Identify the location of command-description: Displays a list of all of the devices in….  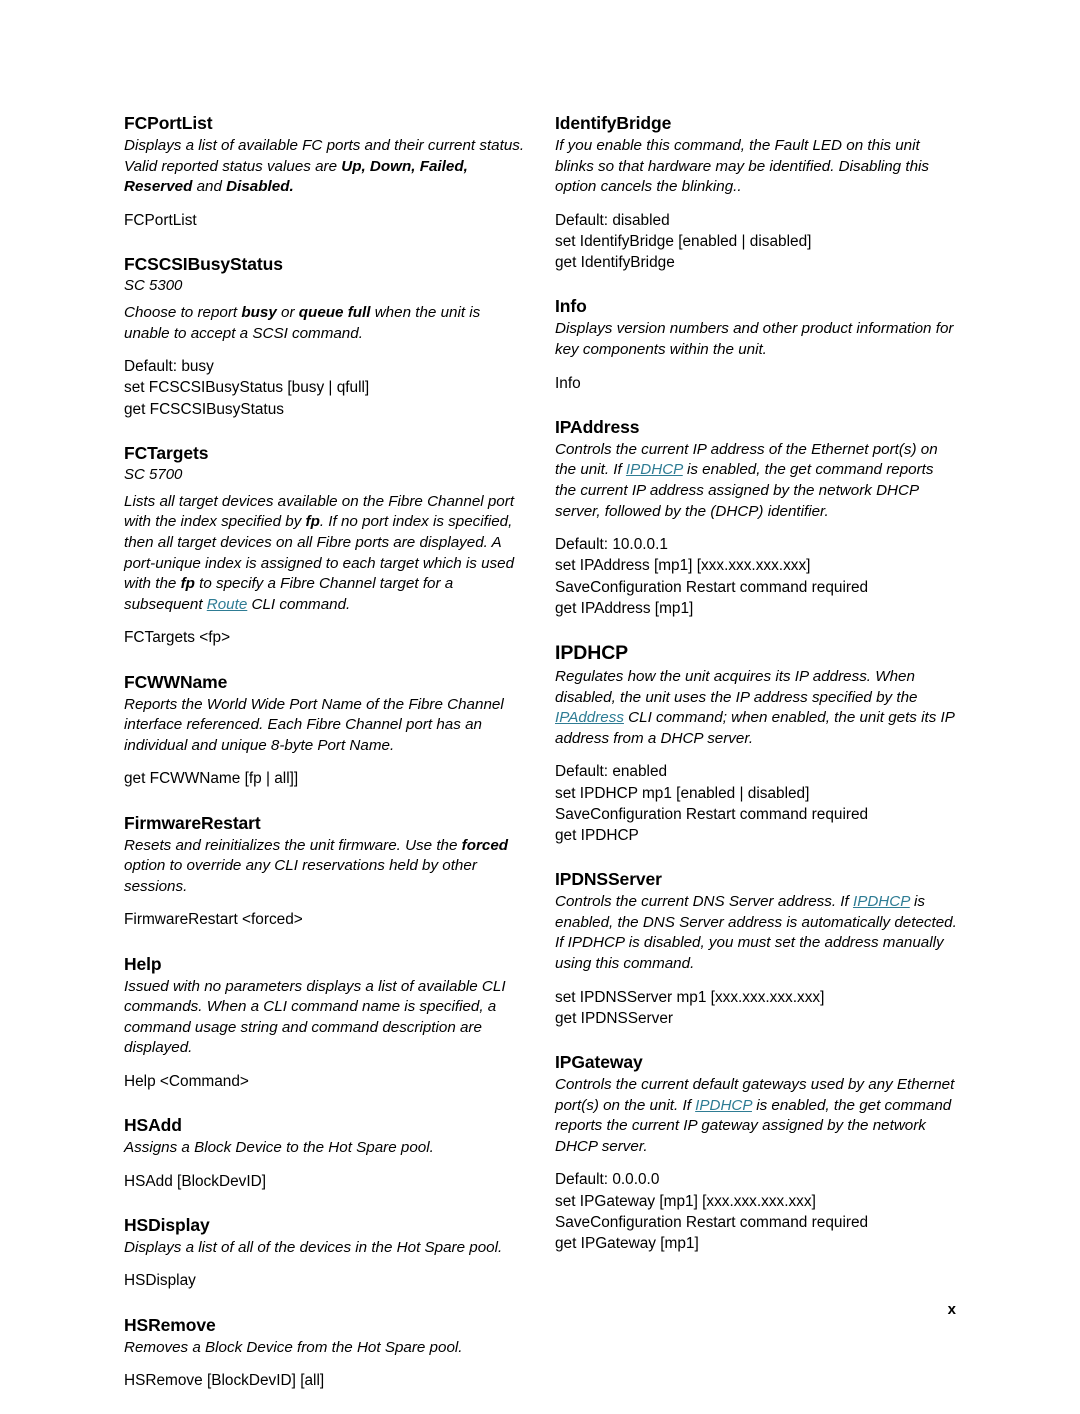
(313, 1247).